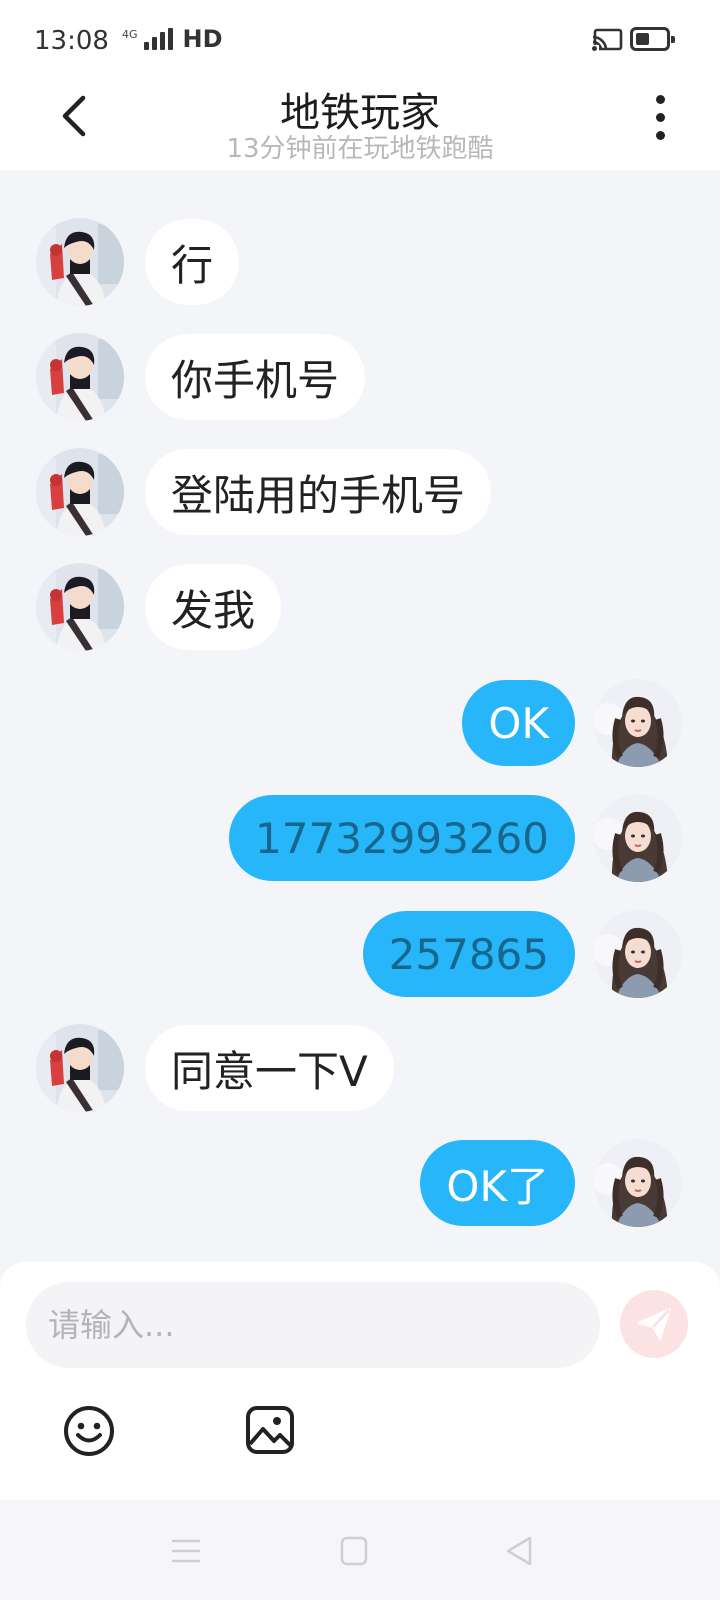 Image resolution: width=720 pixels, height=1600 pixels. I want to click on battery-level, so click(642, 39).